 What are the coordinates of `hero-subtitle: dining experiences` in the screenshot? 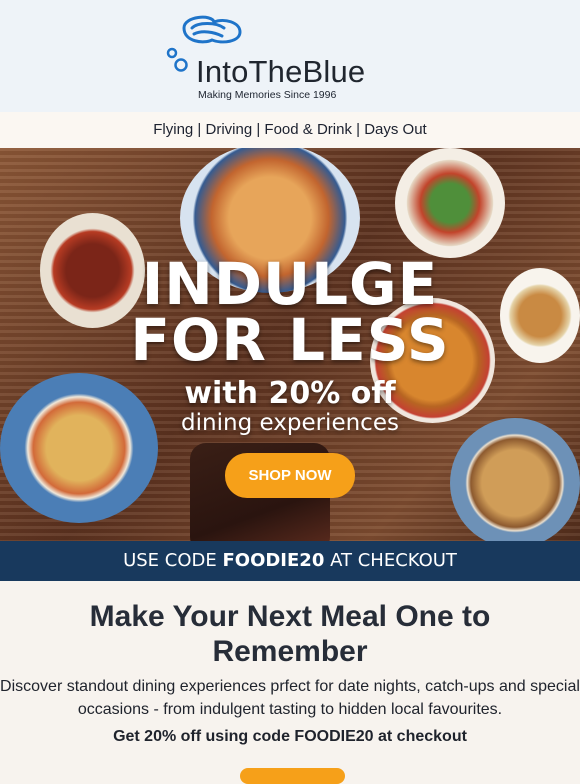 It's located at (290, 423).